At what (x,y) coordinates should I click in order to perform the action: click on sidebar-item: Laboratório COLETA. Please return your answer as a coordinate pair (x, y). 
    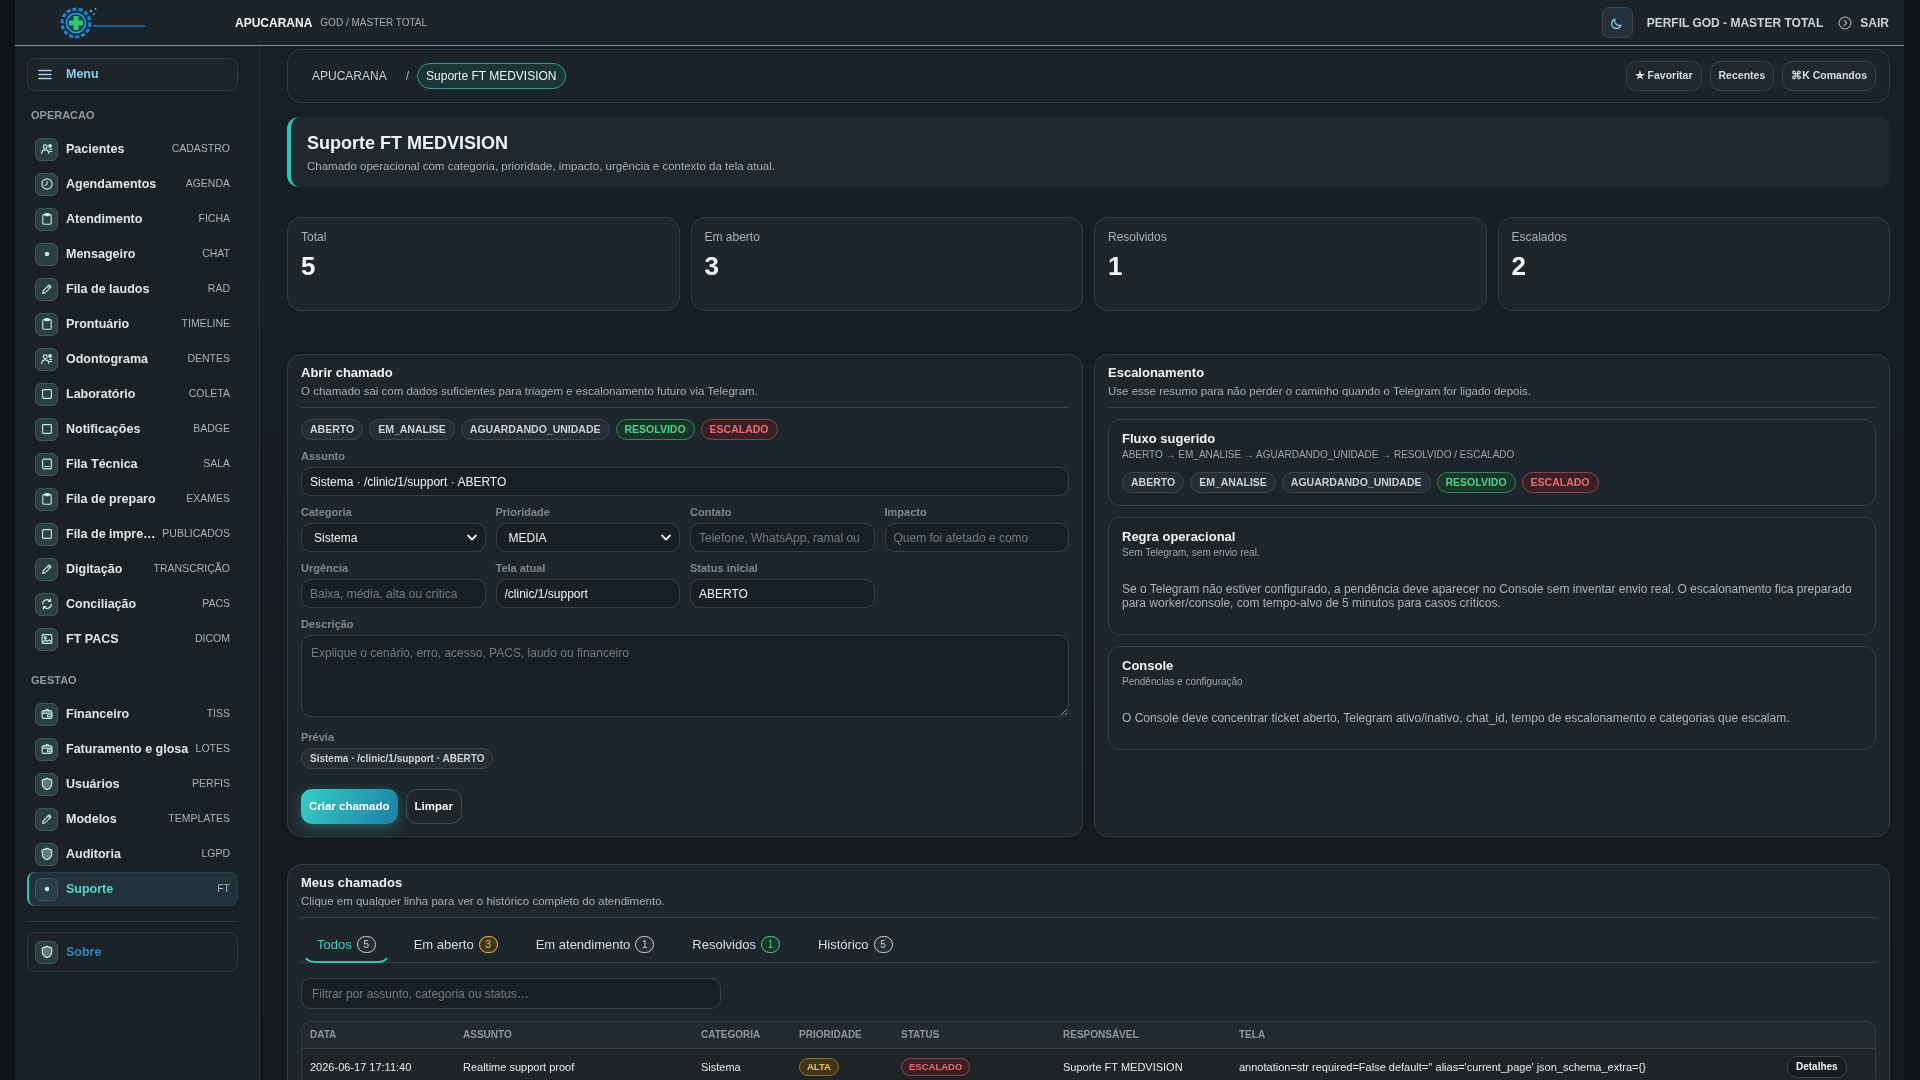
    Looking at the image, I should click on (132, 394).